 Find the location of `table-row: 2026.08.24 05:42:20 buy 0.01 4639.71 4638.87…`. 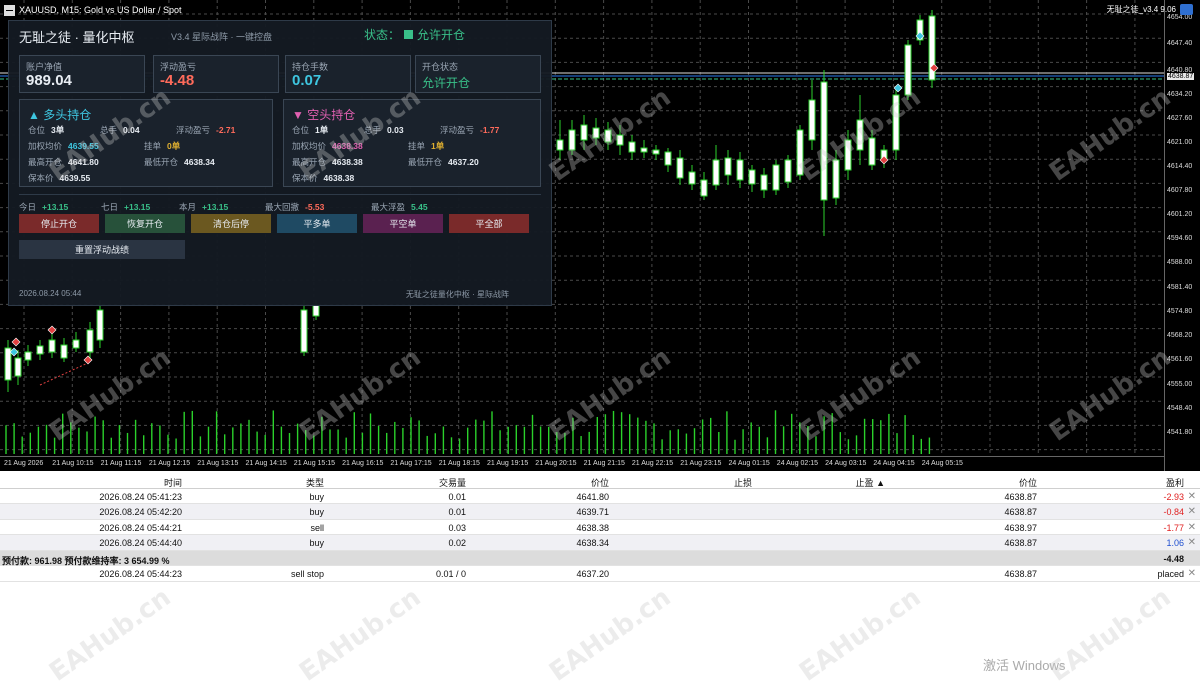

table-row: 2026.08.24 05:42:20 buy 0.01 4639.71 4638.87… is located at coordinates (600, 512).